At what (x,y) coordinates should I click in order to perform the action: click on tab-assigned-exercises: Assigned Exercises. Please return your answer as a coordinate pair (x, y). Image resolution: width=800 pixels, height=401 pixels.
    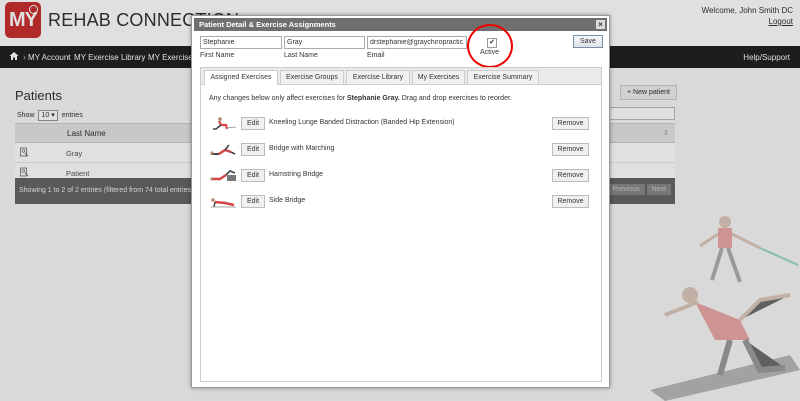
    Looking at the image, I should click on (241, 77).